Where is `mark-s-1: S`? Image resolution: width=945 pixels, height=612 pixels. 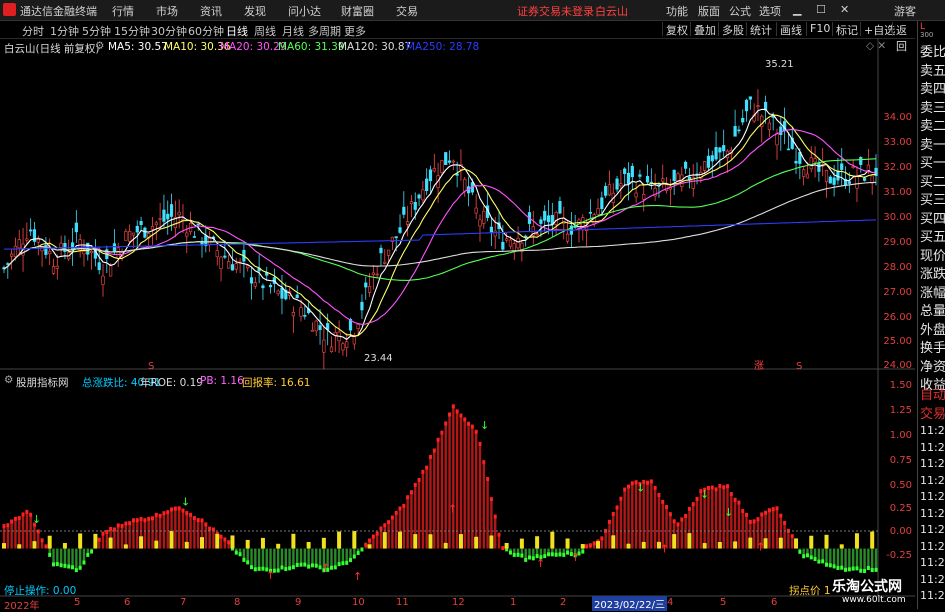 mark-s-1: S is located at coordinates (151, 366).